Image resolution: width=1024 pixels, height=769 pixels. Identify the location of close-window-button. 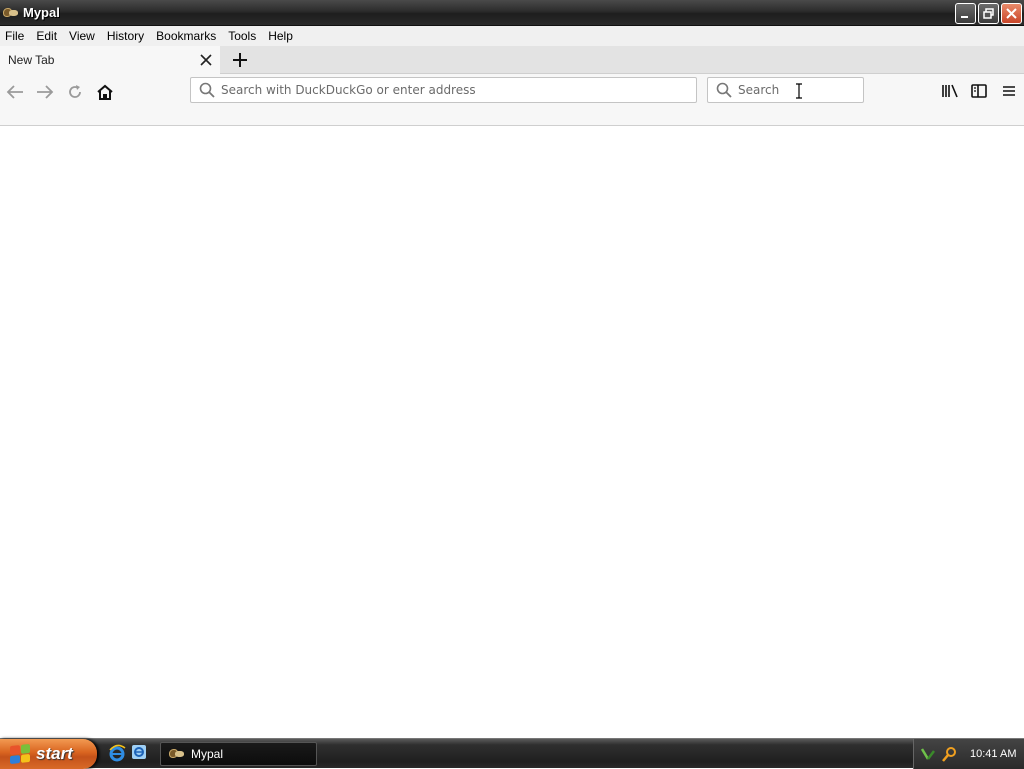
(1011, 13).